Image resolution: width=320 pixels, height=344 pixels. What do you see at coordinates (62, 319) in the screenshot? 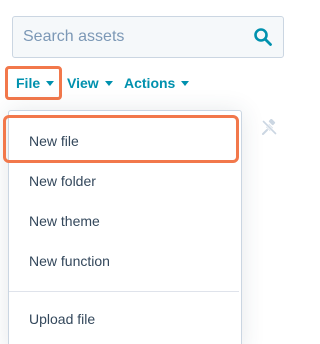
I see `menu-item-label: Upload file` at bounding box center [62, 319].